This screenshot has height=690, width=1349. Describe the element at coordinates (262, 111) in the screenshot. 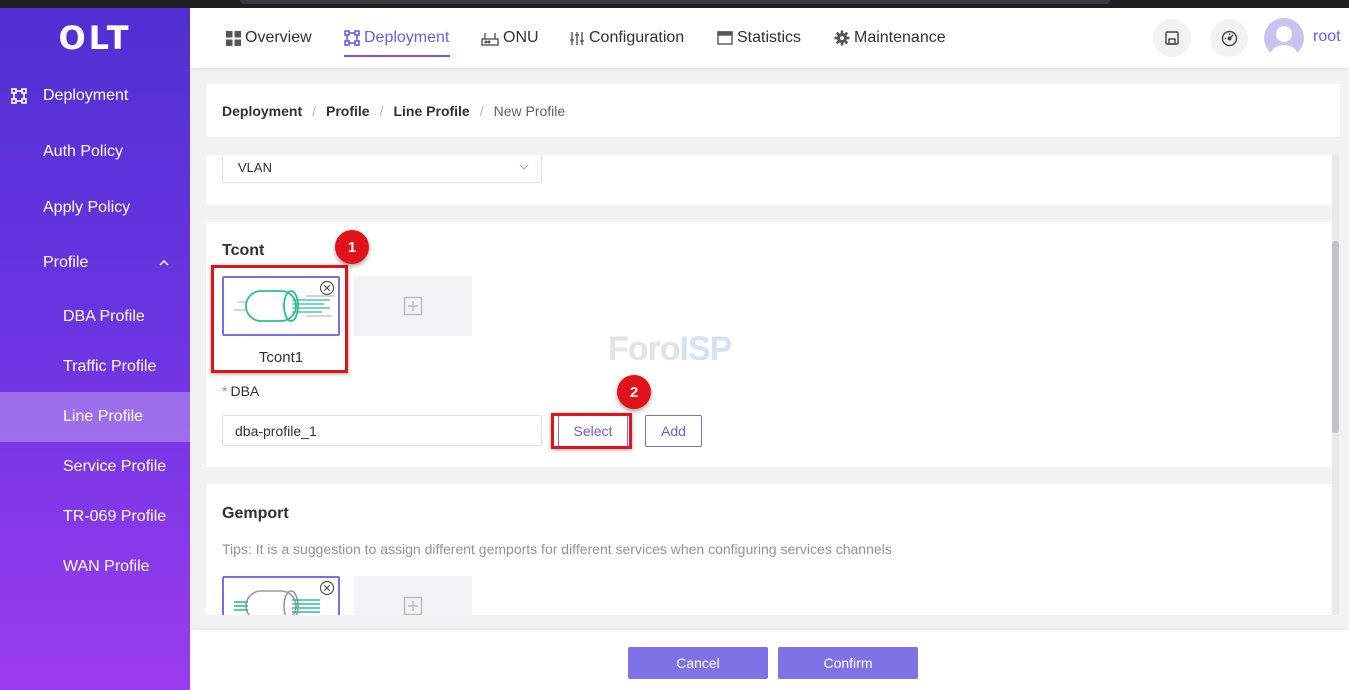

I see `breadcrumb-deployment: Deployment` at that location.